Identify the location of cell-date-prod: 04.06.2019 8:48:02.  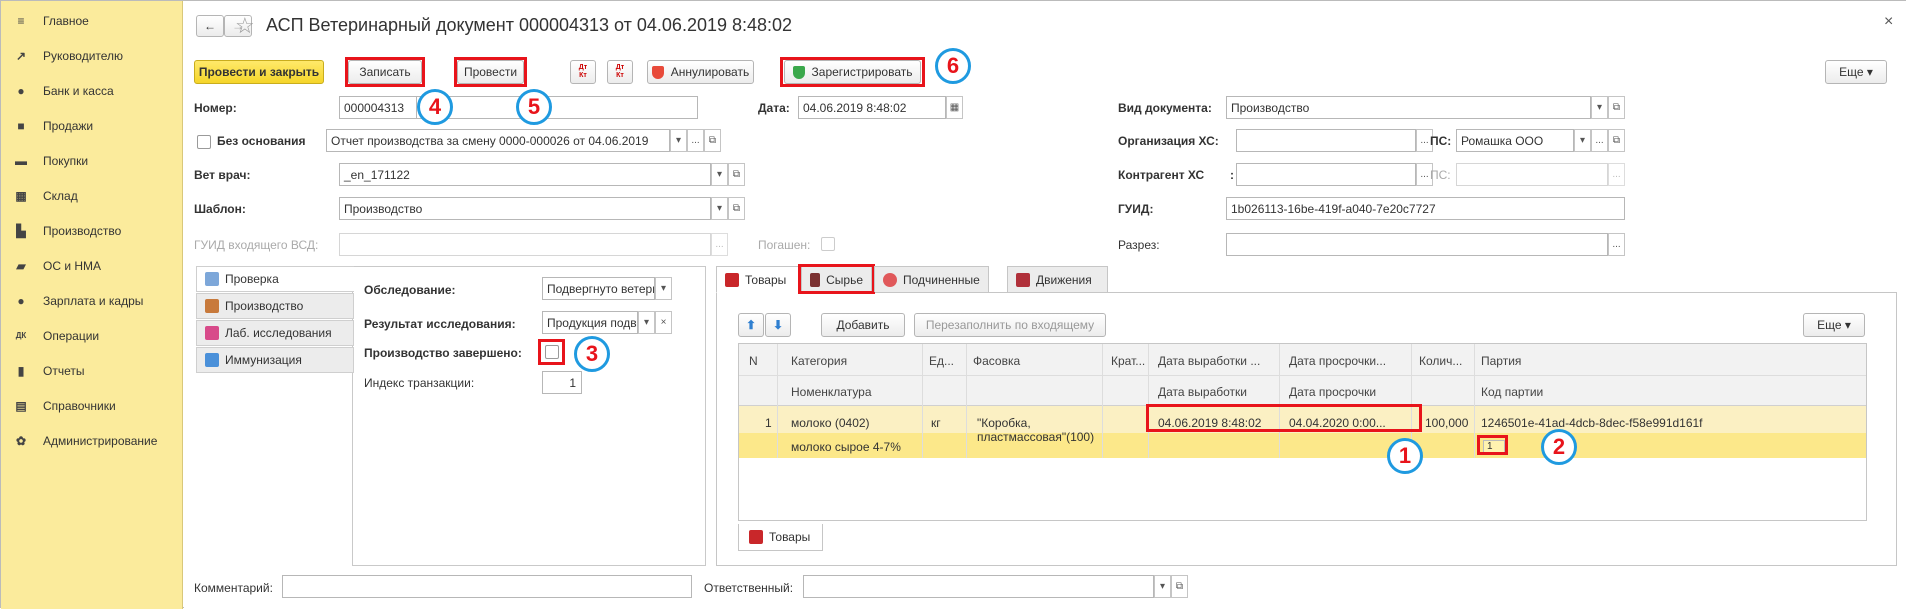
(1209, 423).